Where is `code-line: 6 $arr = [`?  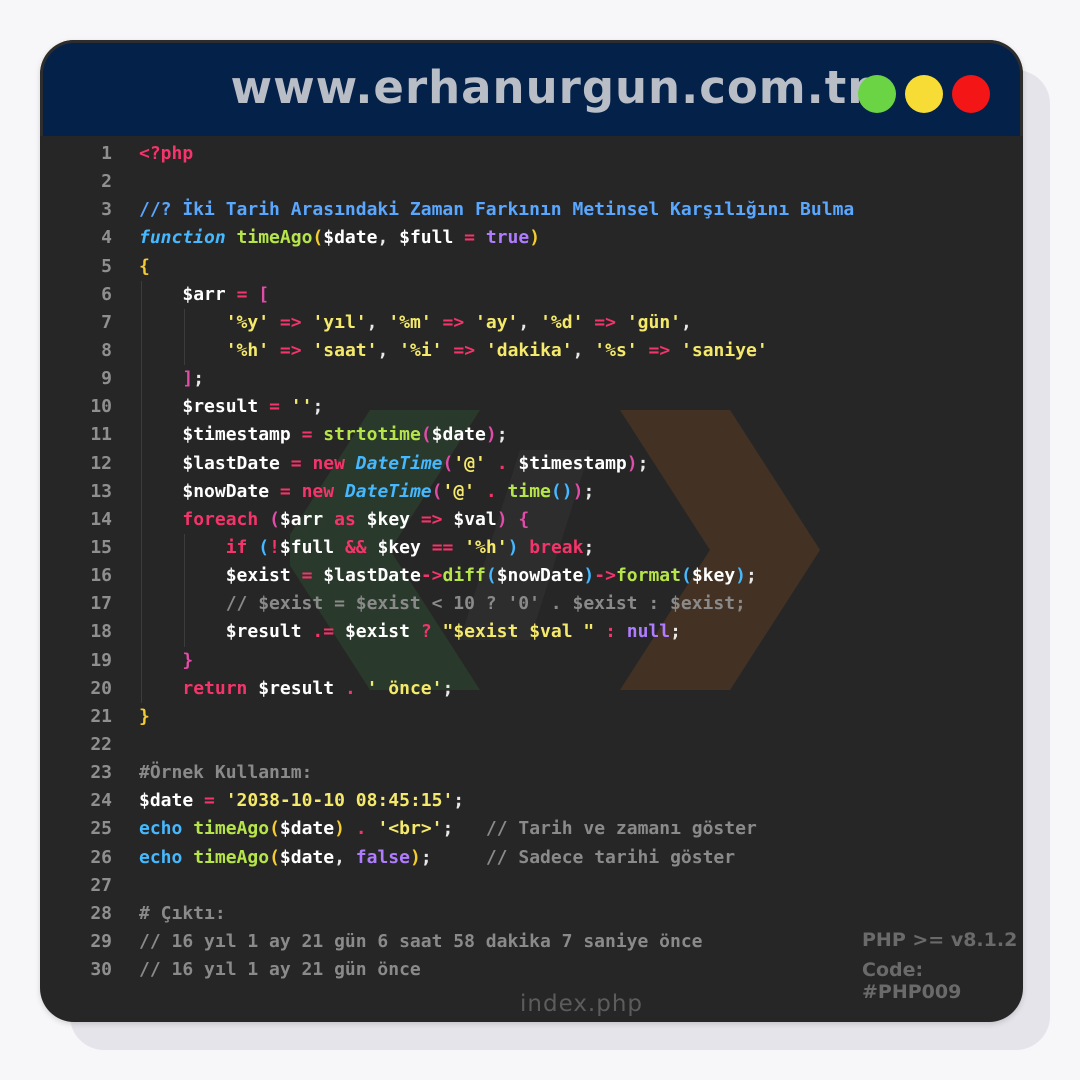
code-line: 6 $arr = [ is located at coordinates (531, 295).